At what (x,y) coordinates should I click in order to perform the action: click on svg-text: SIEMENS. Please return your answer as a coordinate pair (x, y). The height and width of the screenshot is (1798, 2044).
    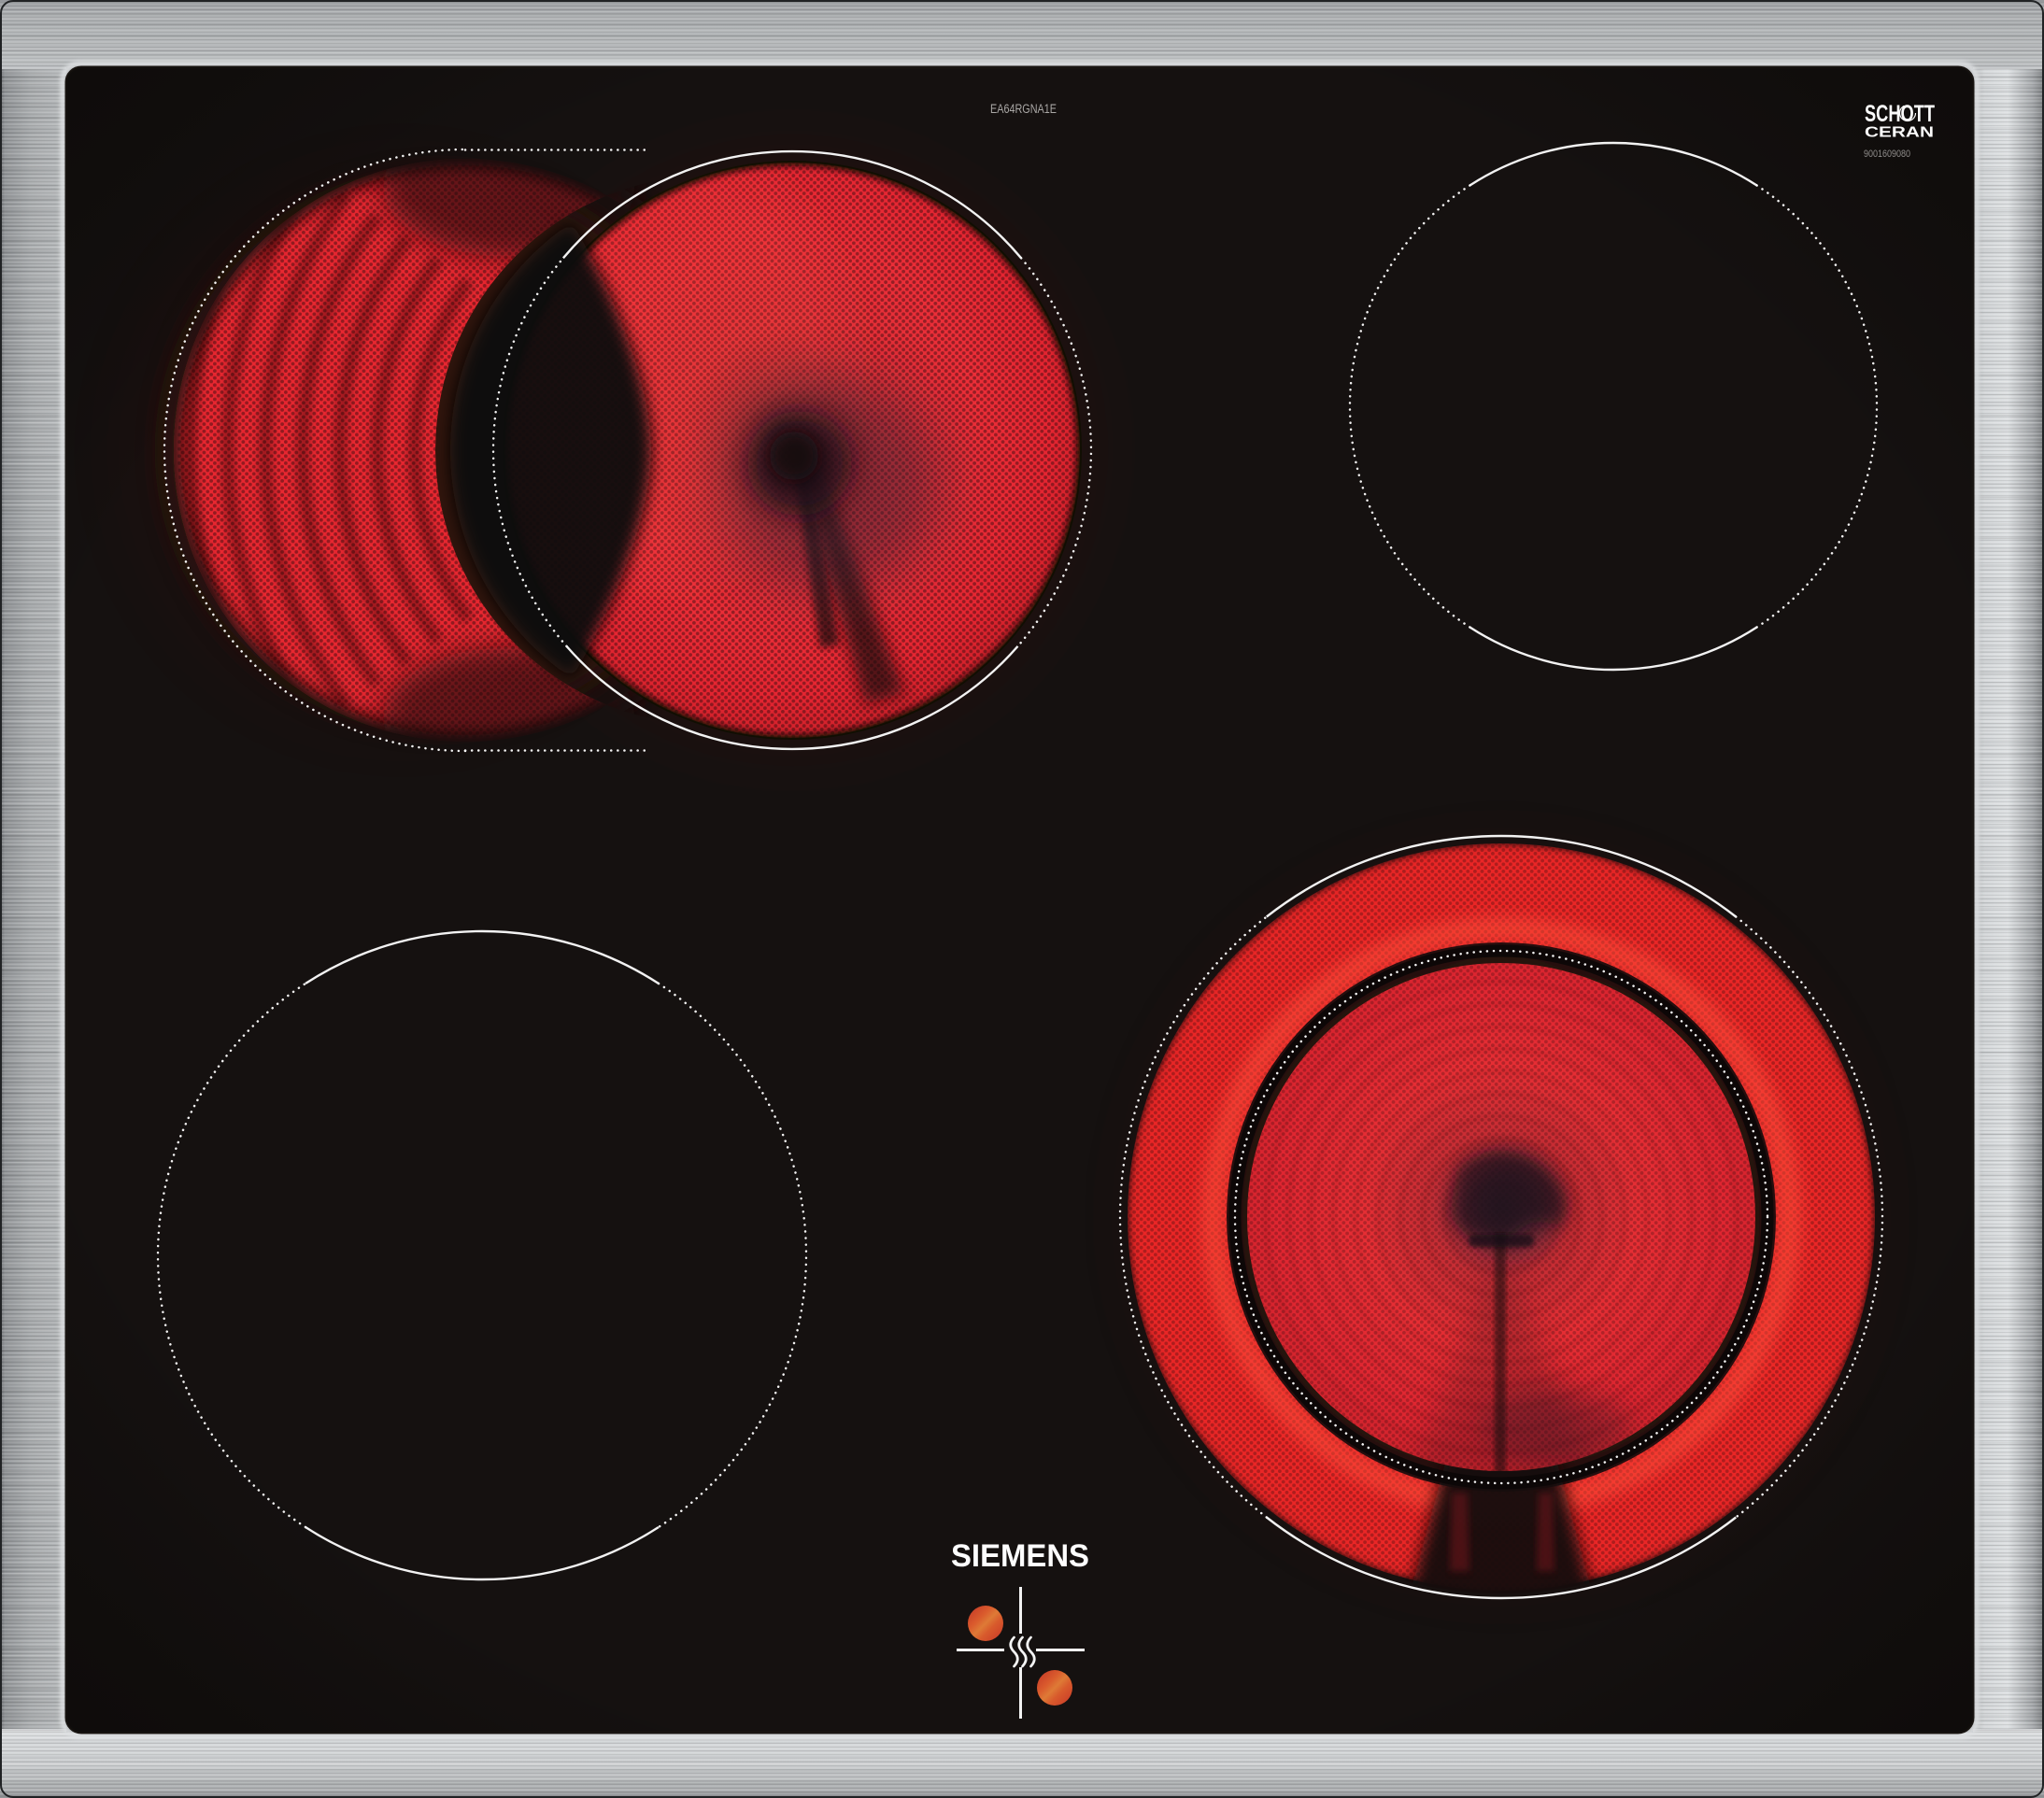
    Looking at the image, I should click on (1020, 1556).